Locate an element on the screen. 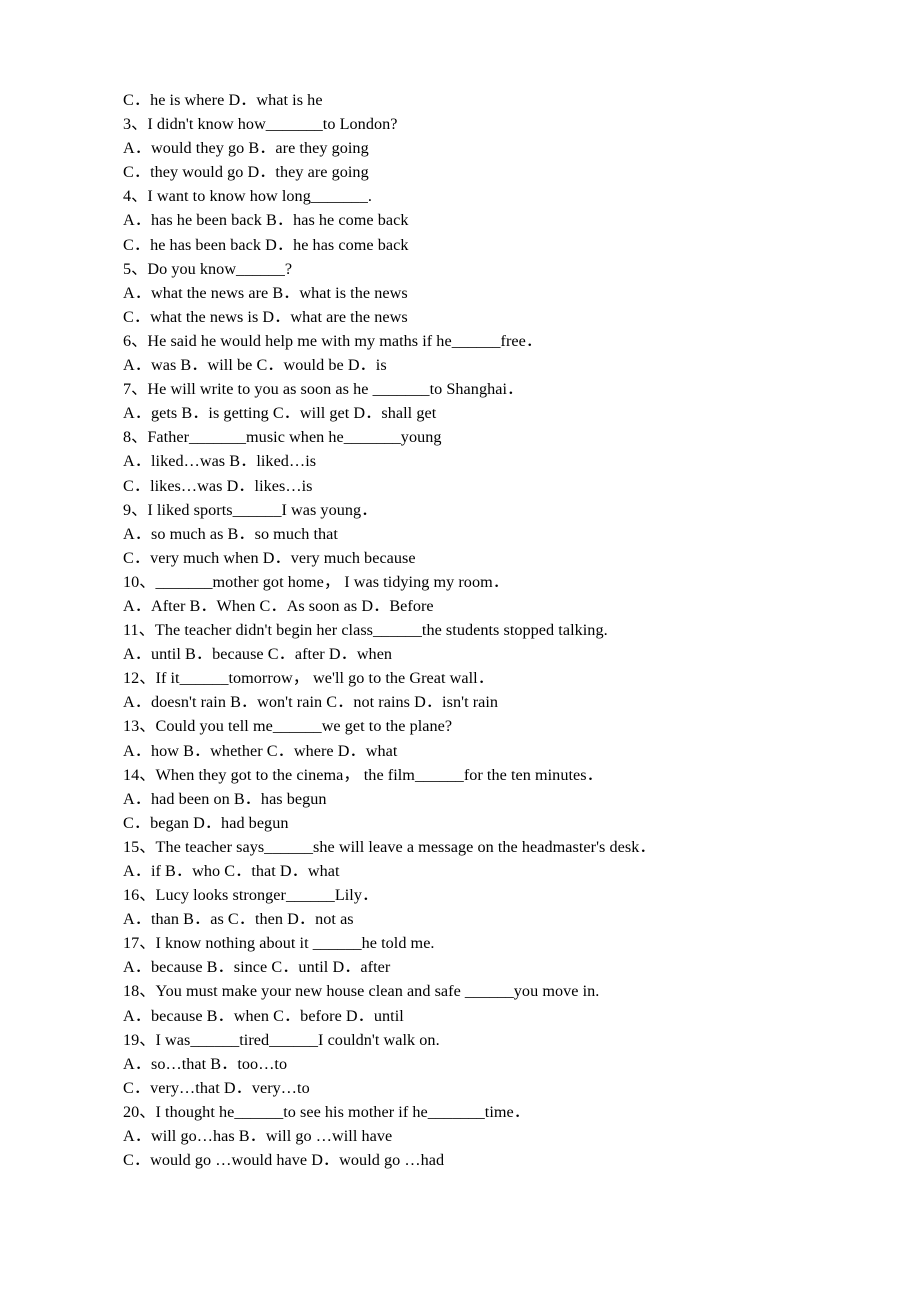 The image size is (920, 1302). option-line: A．liked…was B．liked…is is located at coordinates (491, 461).